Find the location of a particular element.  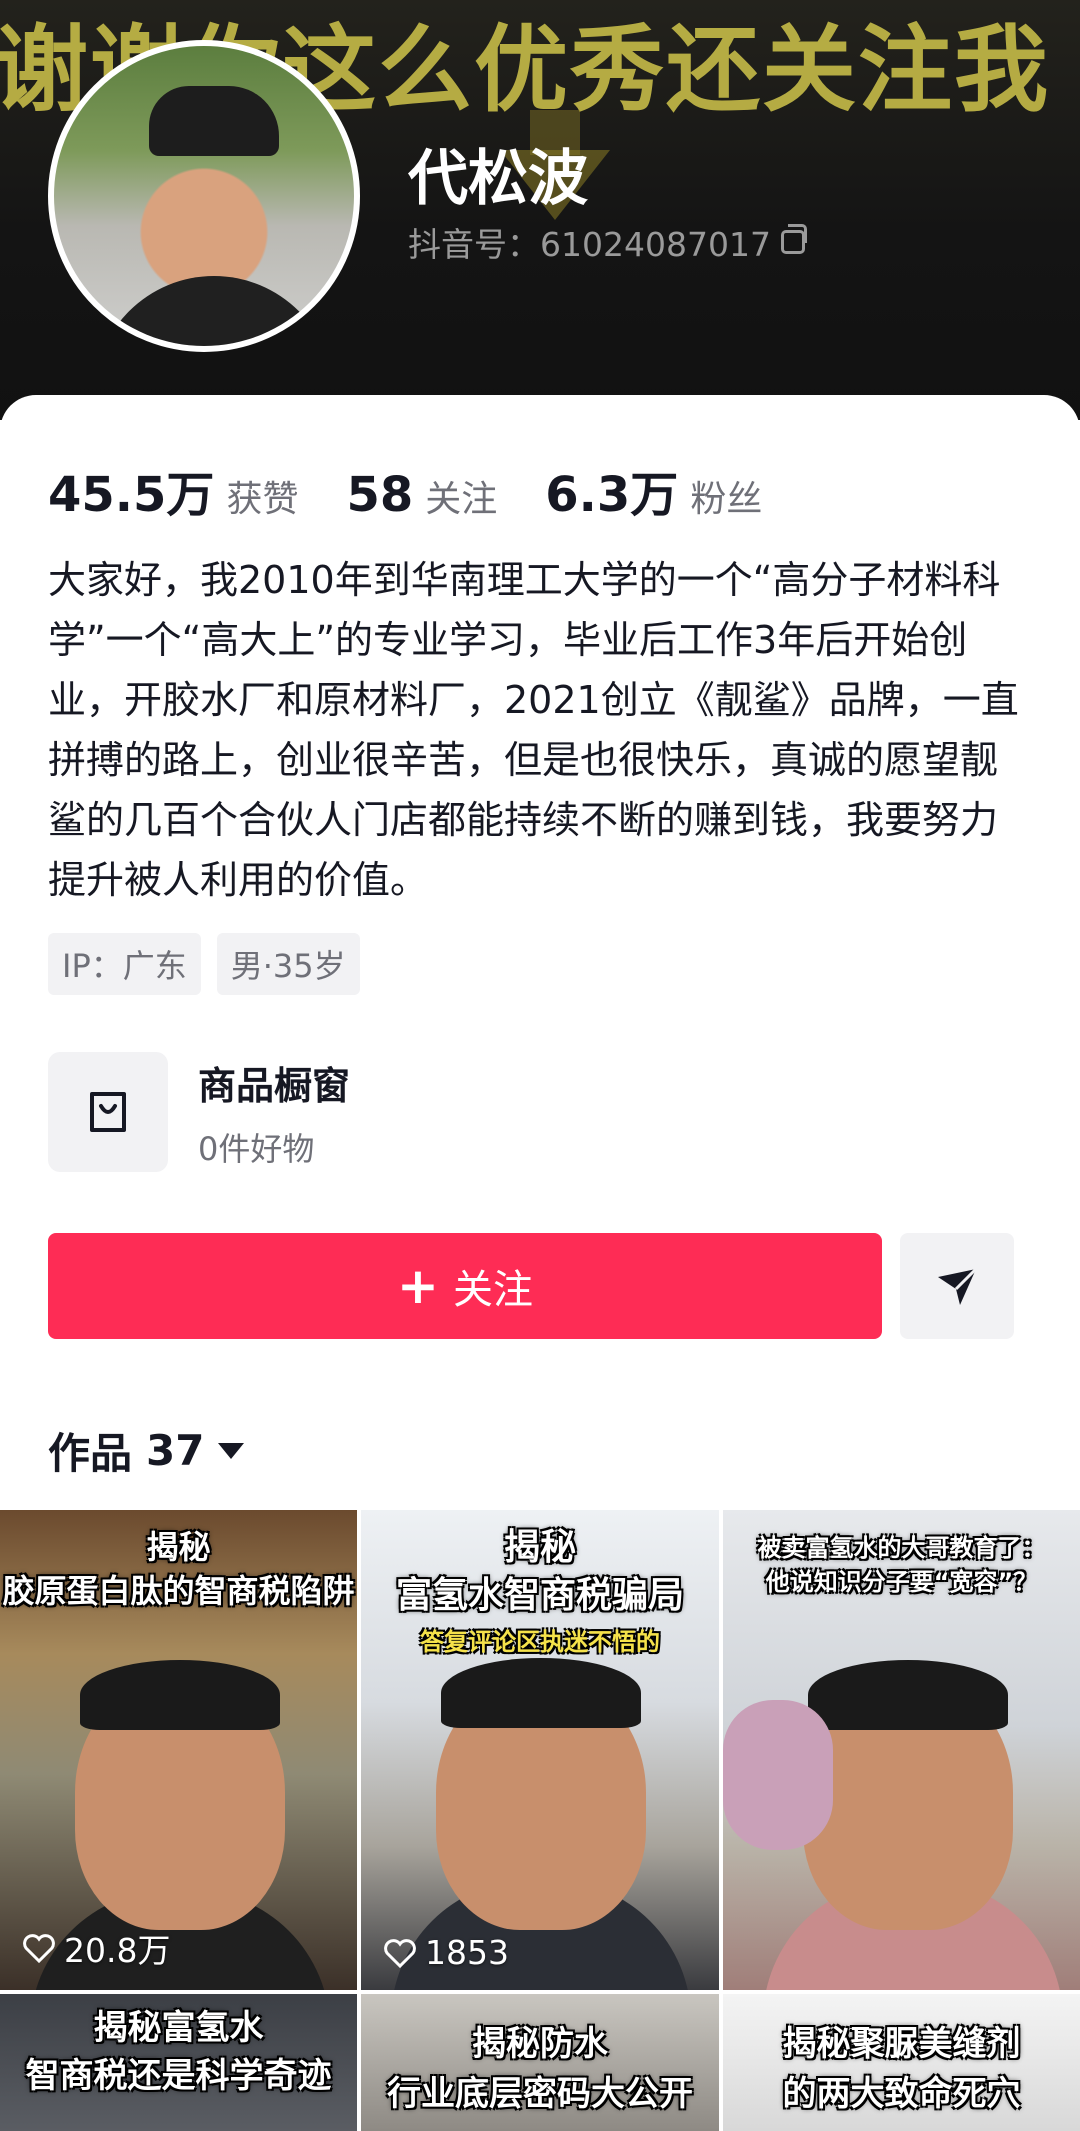

video-tile: 被卖富氢水的大哥教育了： 他说知识分子要“宽容”？ is located at coordinates (901, 1750).